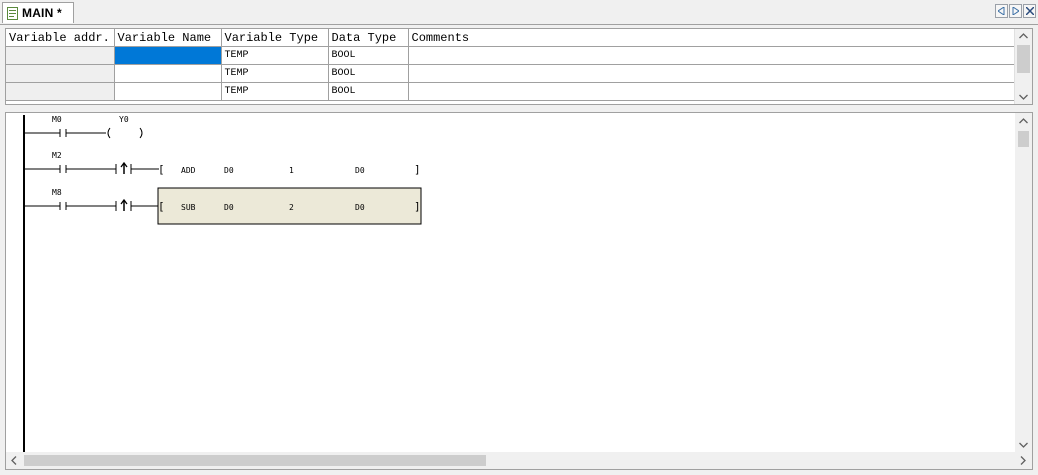 Image resolution: width=1038 pixels, height=475 pixels. I want to click on scroll-left-button, so click(14, 460).